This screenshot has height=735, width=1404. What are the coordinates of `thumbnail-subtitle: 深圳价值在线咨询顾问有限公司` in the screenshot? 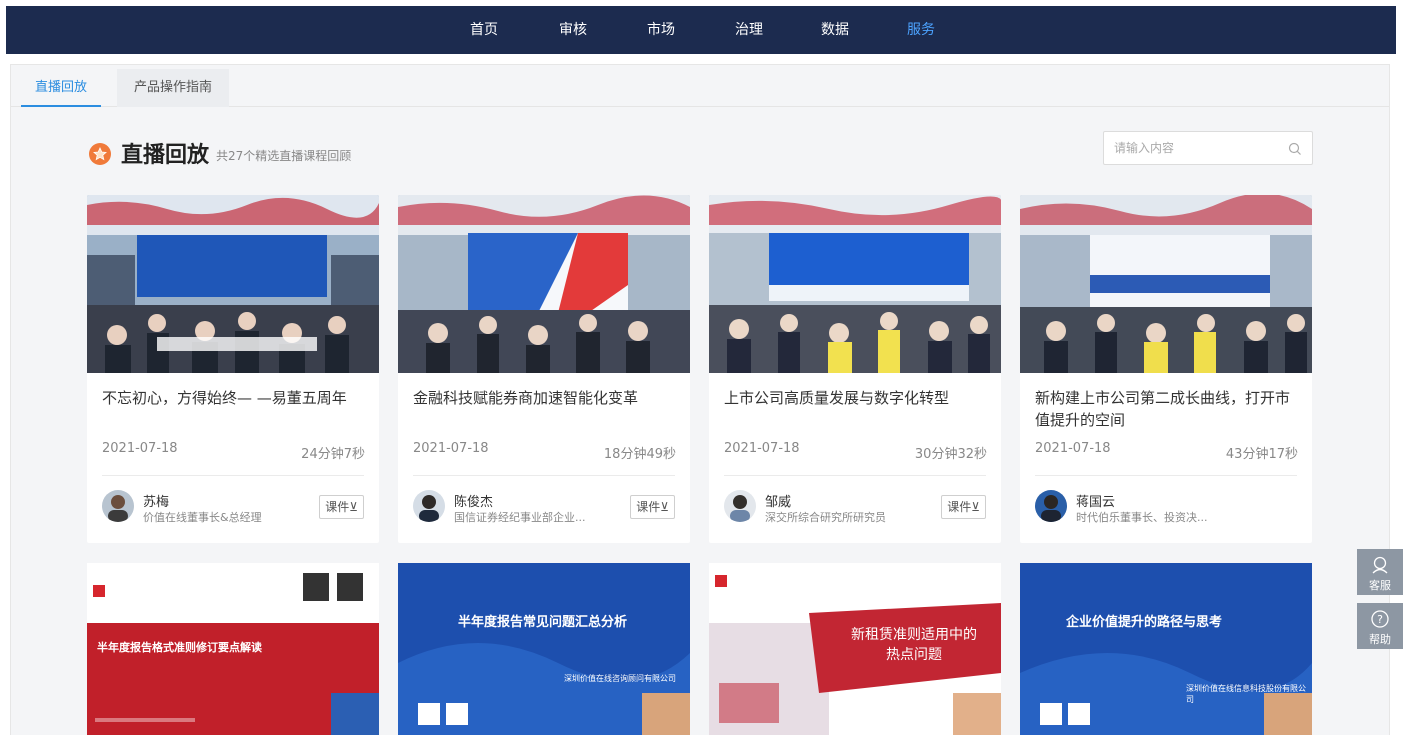 It's located at (620, 678).